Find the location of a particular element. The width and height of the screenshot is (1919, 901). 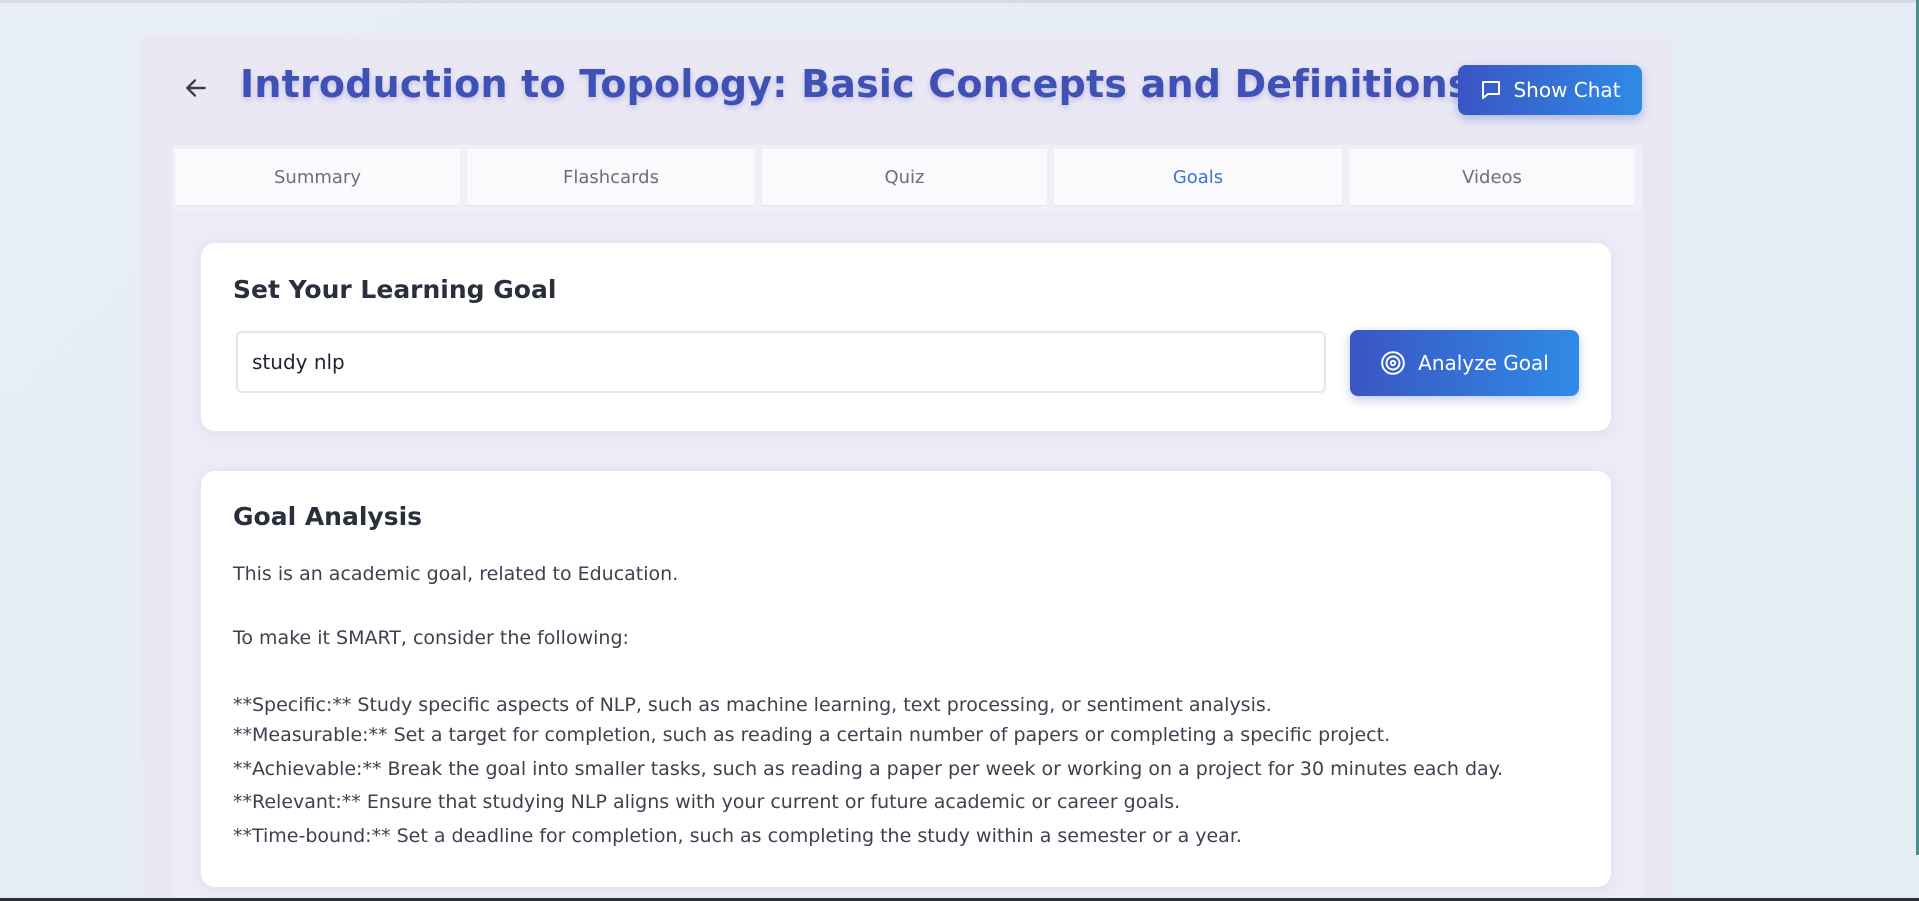

window-top-border is located at coordinates (959, 1).